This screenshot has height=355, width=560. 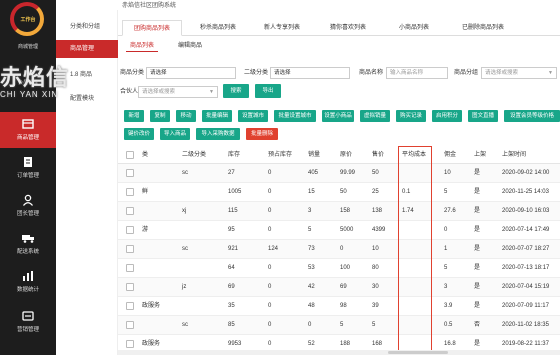 What do you see at coordinates (314, 155) in the screenshot?
I see `col-sales: 销量` at bounding box center [314, 155].